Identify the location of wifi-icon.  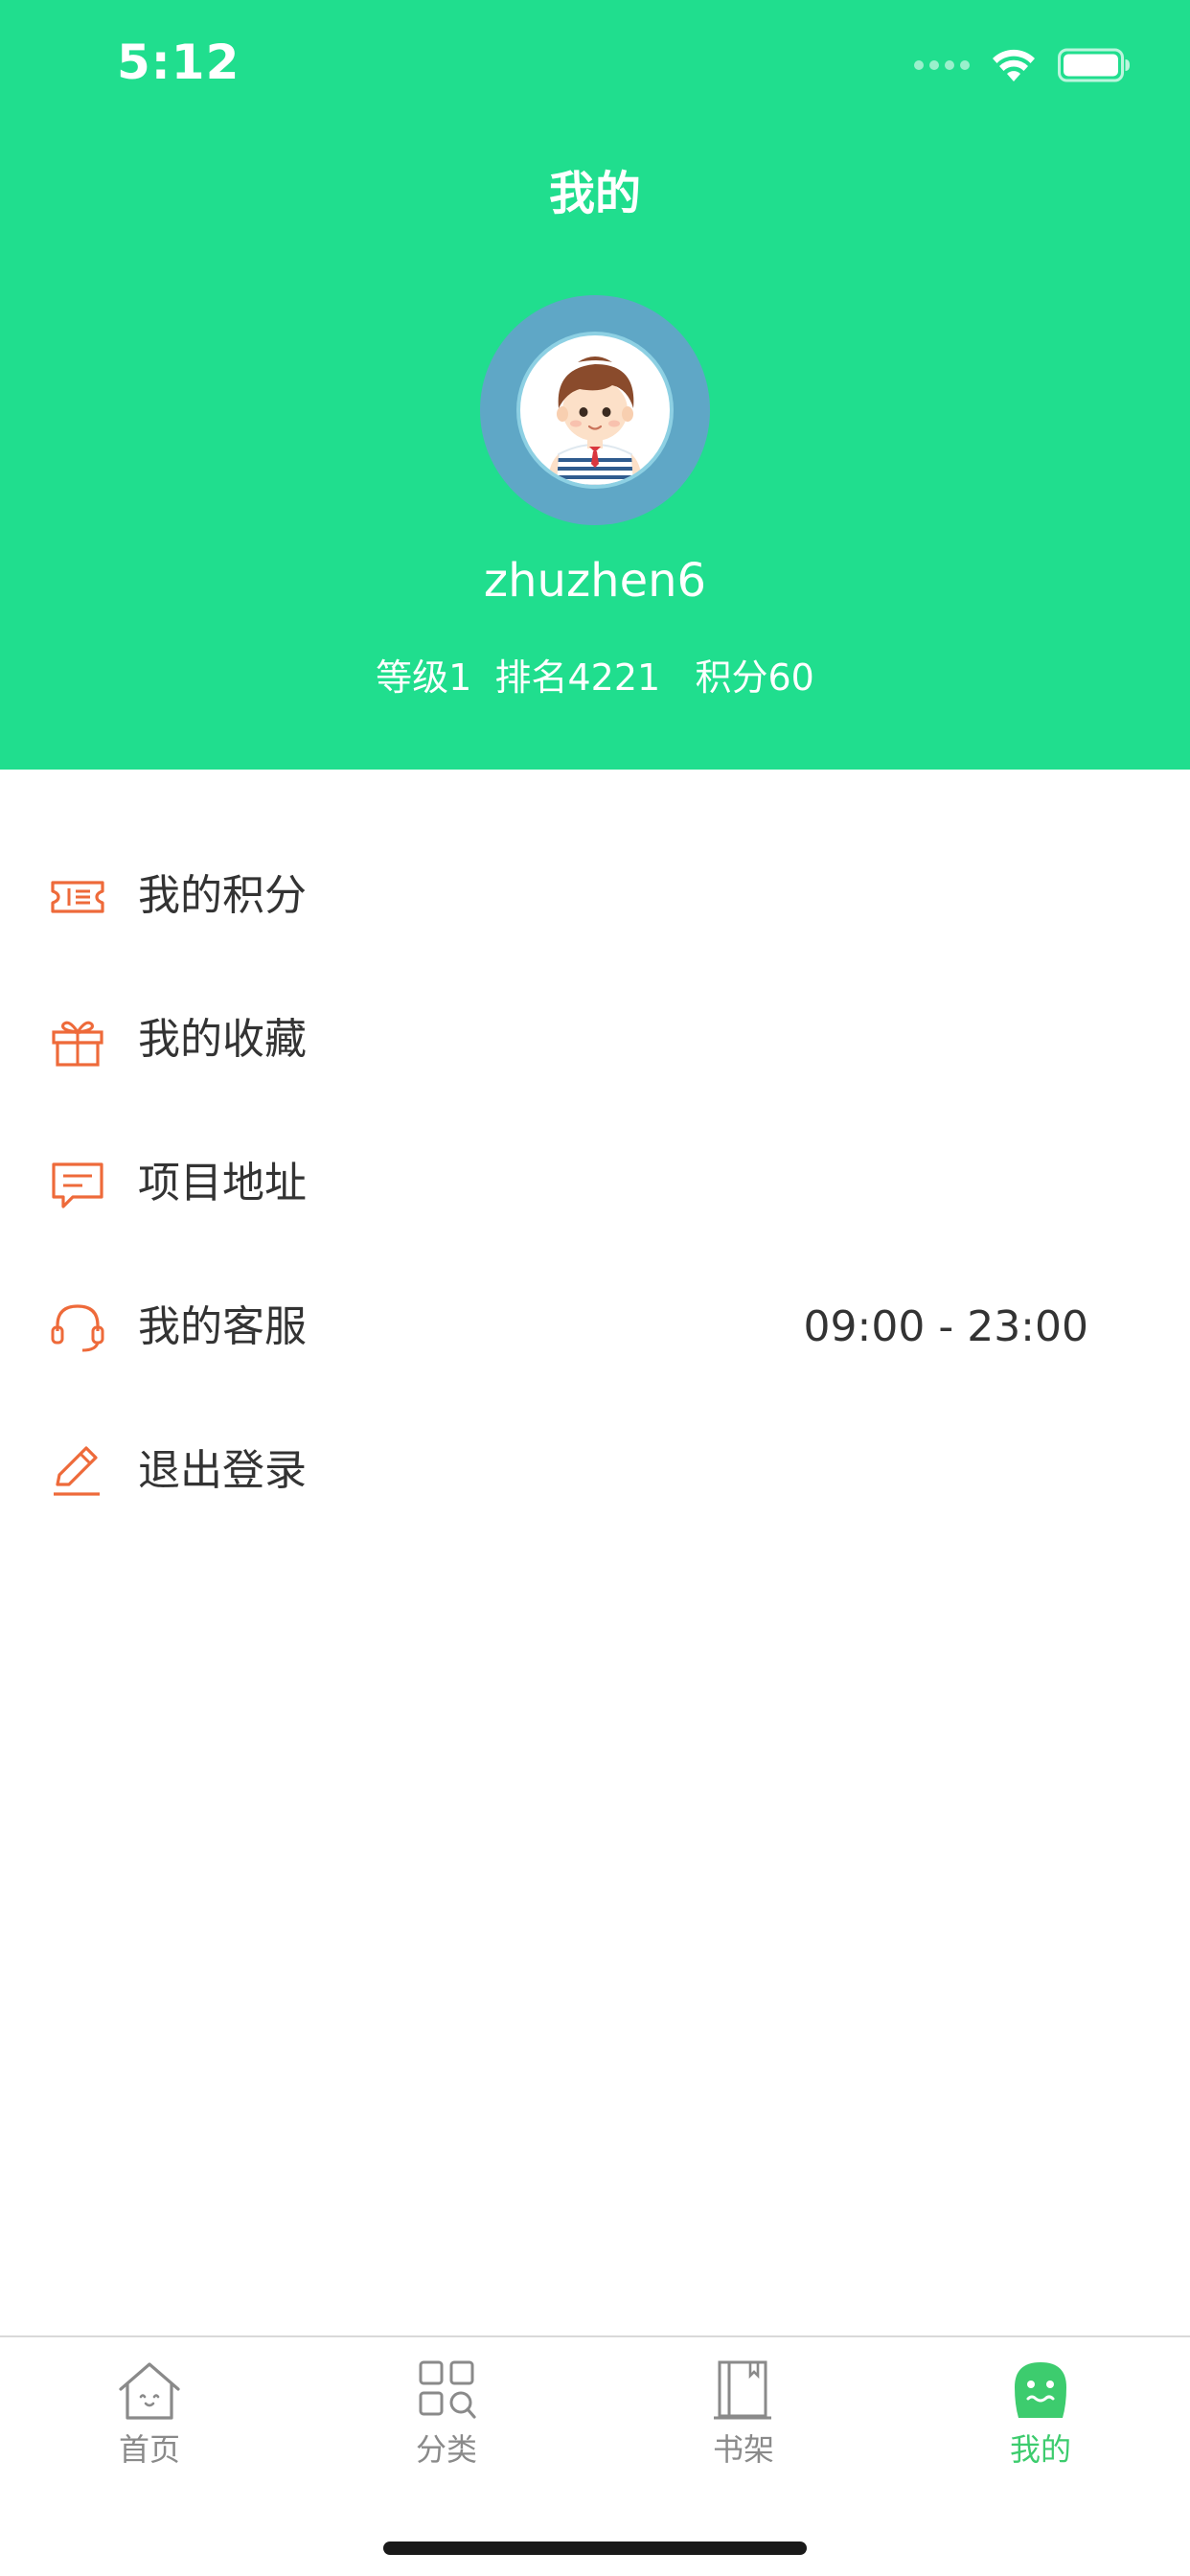
(1014, 65).